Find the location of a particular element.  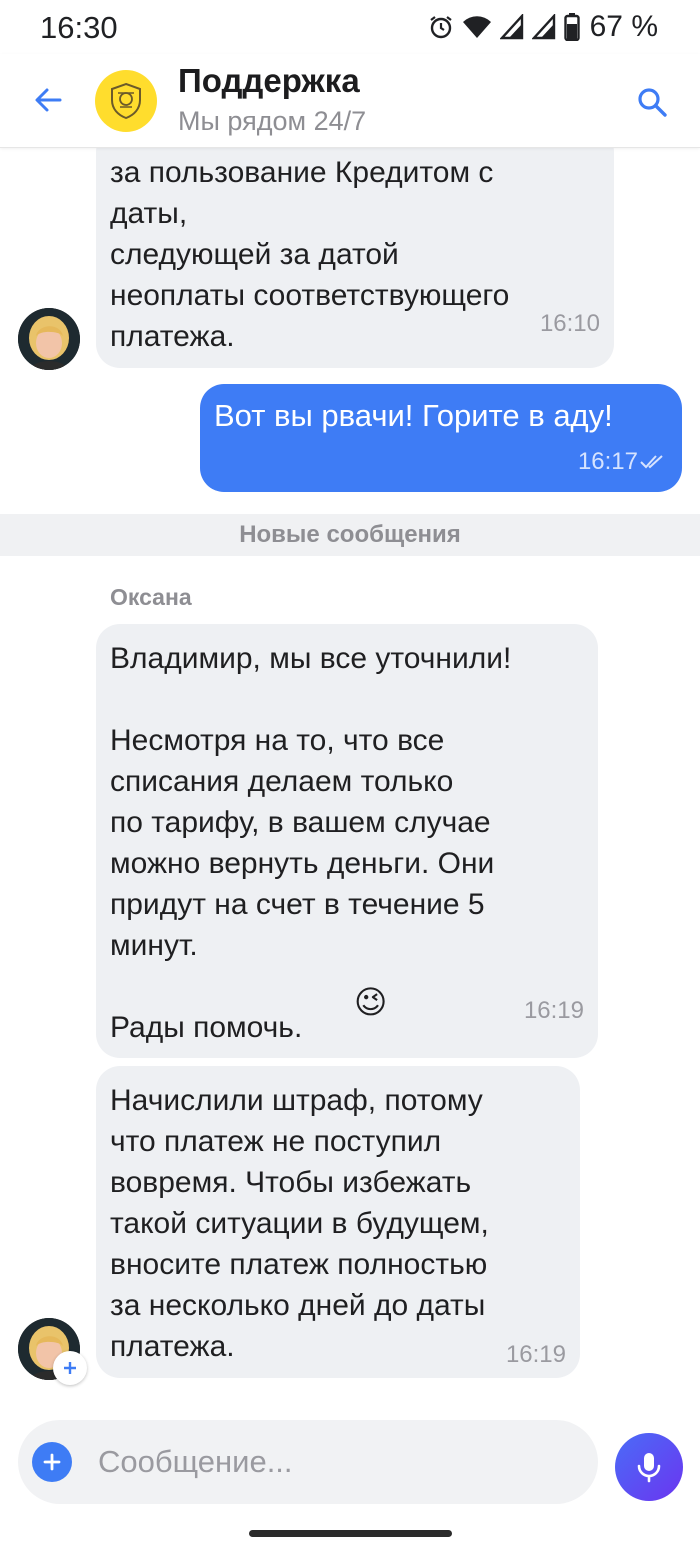

status-icons: 67 % is located at coordinates (543, 27).